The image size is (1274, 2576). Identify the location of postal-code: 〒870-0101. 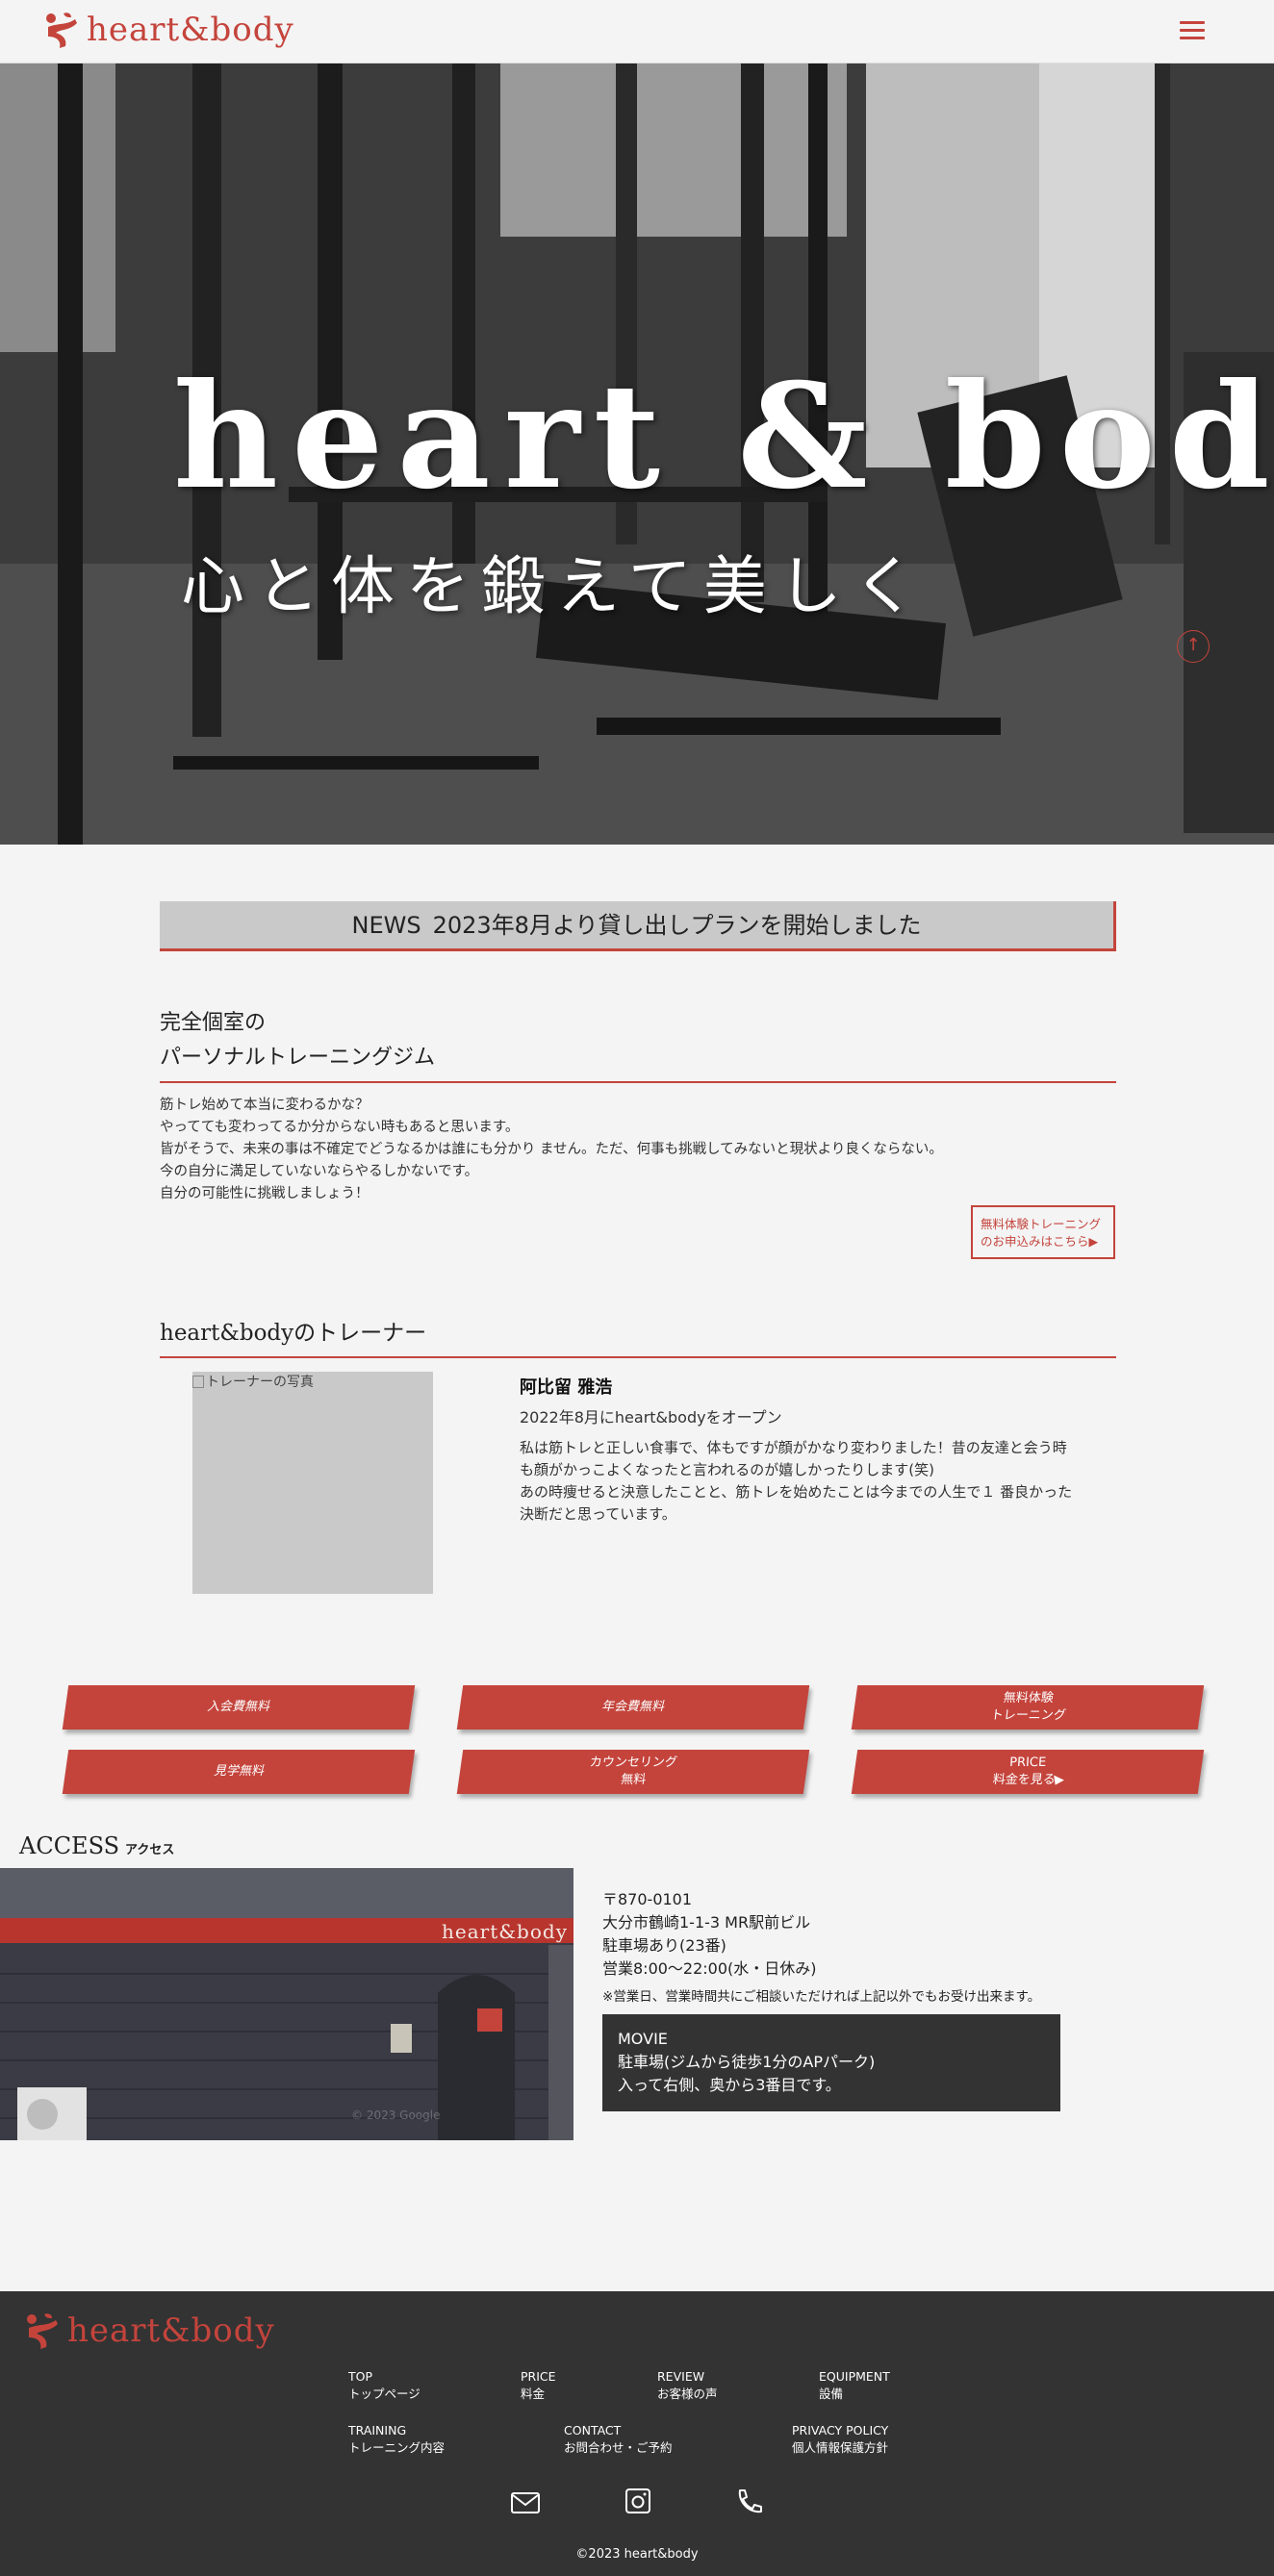
(647, 1899).